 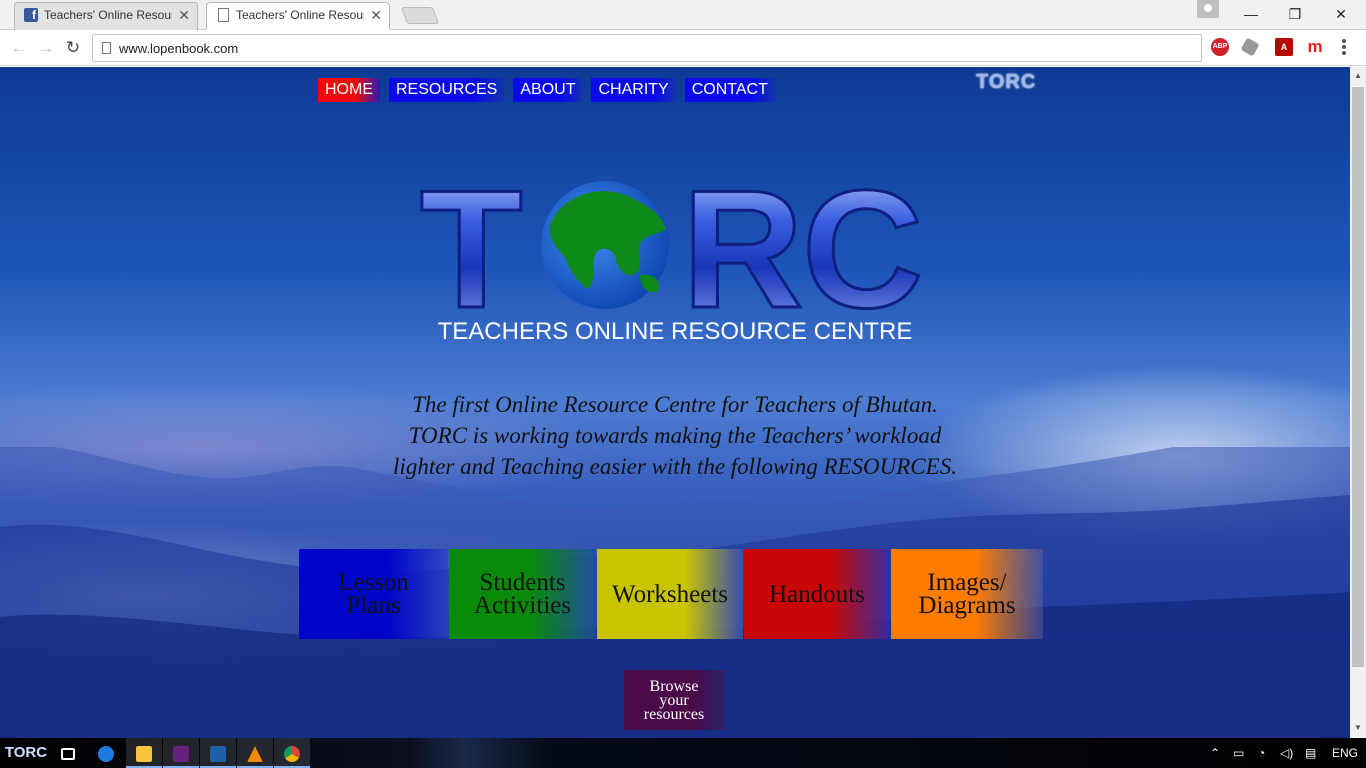 What do you see at coordinates (1295, 15) in the screenshot?
I see `restore-button: ❐` at bounding box center [1295, 15].